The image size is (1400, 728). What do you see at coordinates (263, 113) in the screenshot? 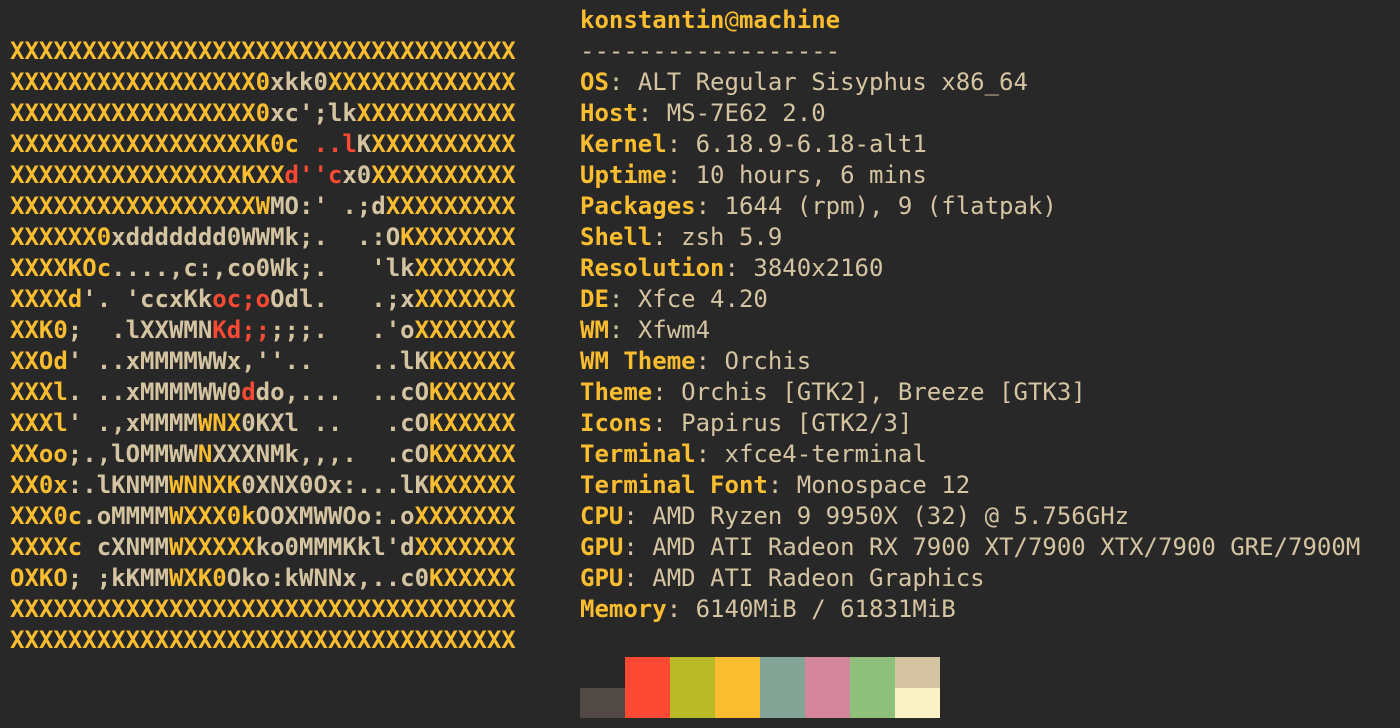
I see `logo-line: XXXXXXXXXXXXXXXXX0xc';lkXXXXXXXXXXX` at bounding box center [263, 113].